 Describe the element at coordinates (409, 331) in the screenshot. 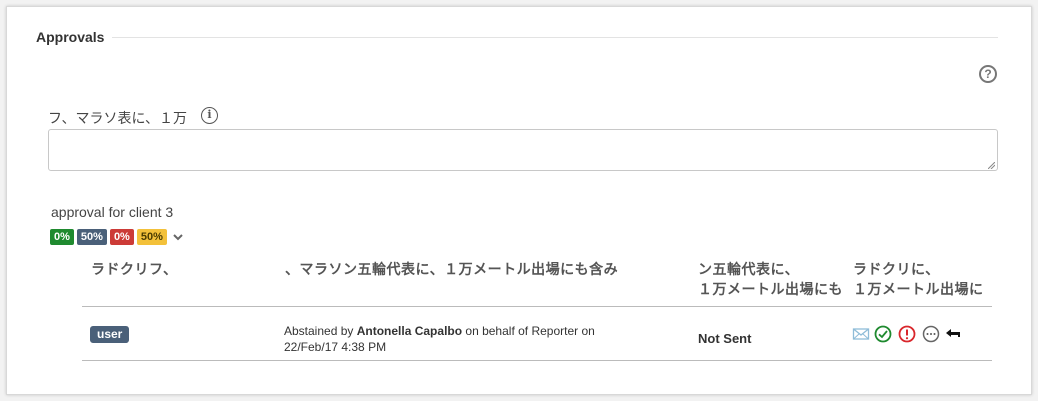

I see `approver-name: Antonella Capalbo` at that location.